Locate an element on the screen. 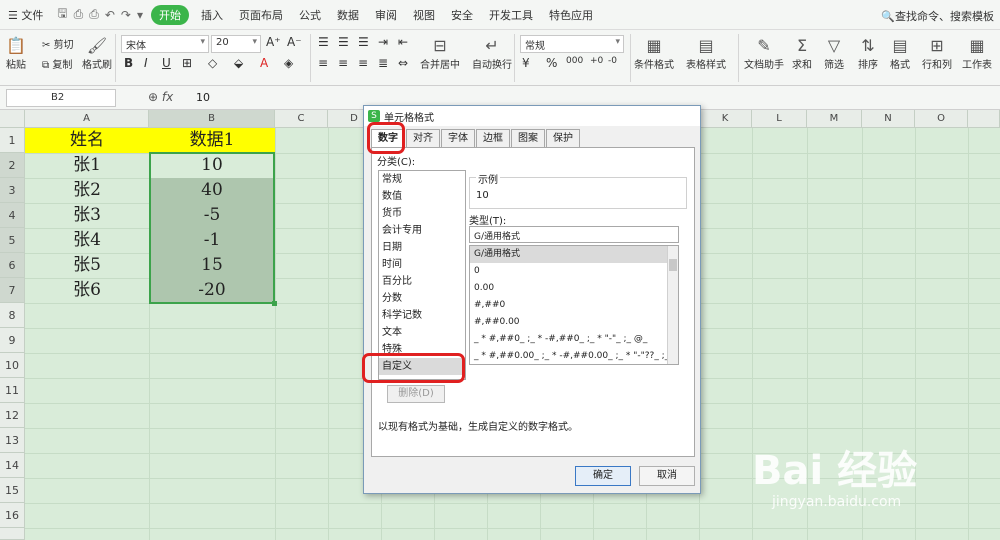 Image resolution: width=1000 pixels, height=540 pixels. format-painter-button: 🖌 格式刷 is located at coordinates (97, 53).